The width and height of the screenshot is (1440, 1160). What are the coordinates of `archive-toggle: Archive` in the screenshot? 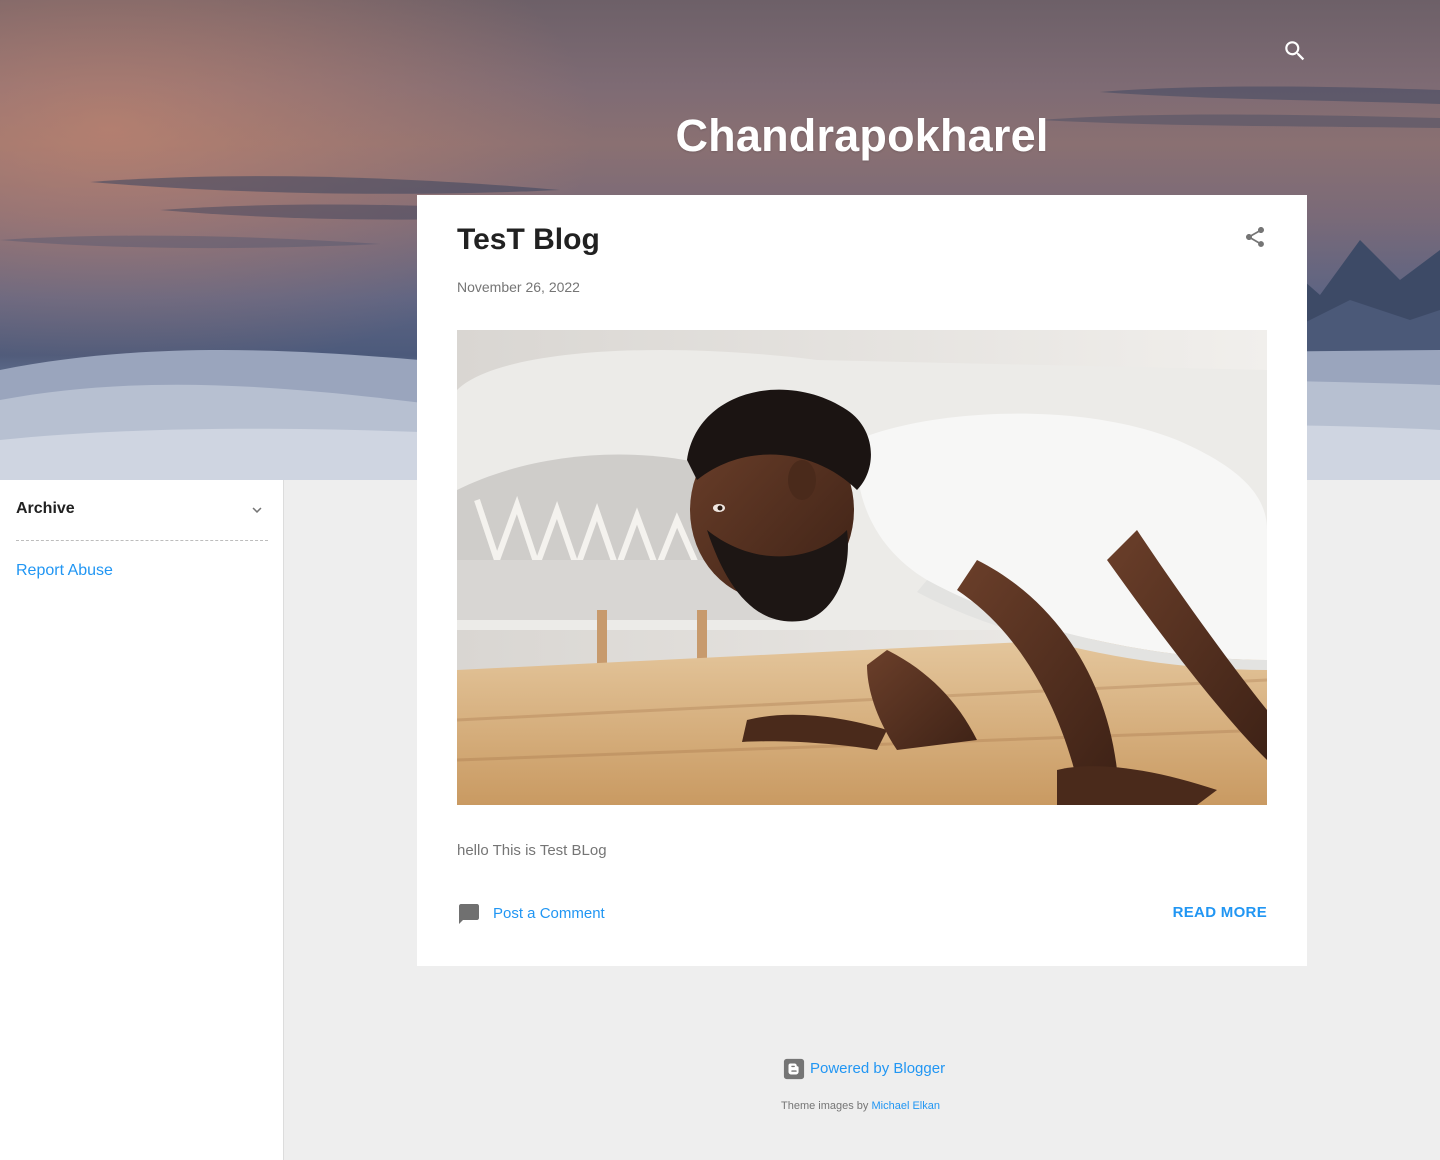 It's located at (142, 510).